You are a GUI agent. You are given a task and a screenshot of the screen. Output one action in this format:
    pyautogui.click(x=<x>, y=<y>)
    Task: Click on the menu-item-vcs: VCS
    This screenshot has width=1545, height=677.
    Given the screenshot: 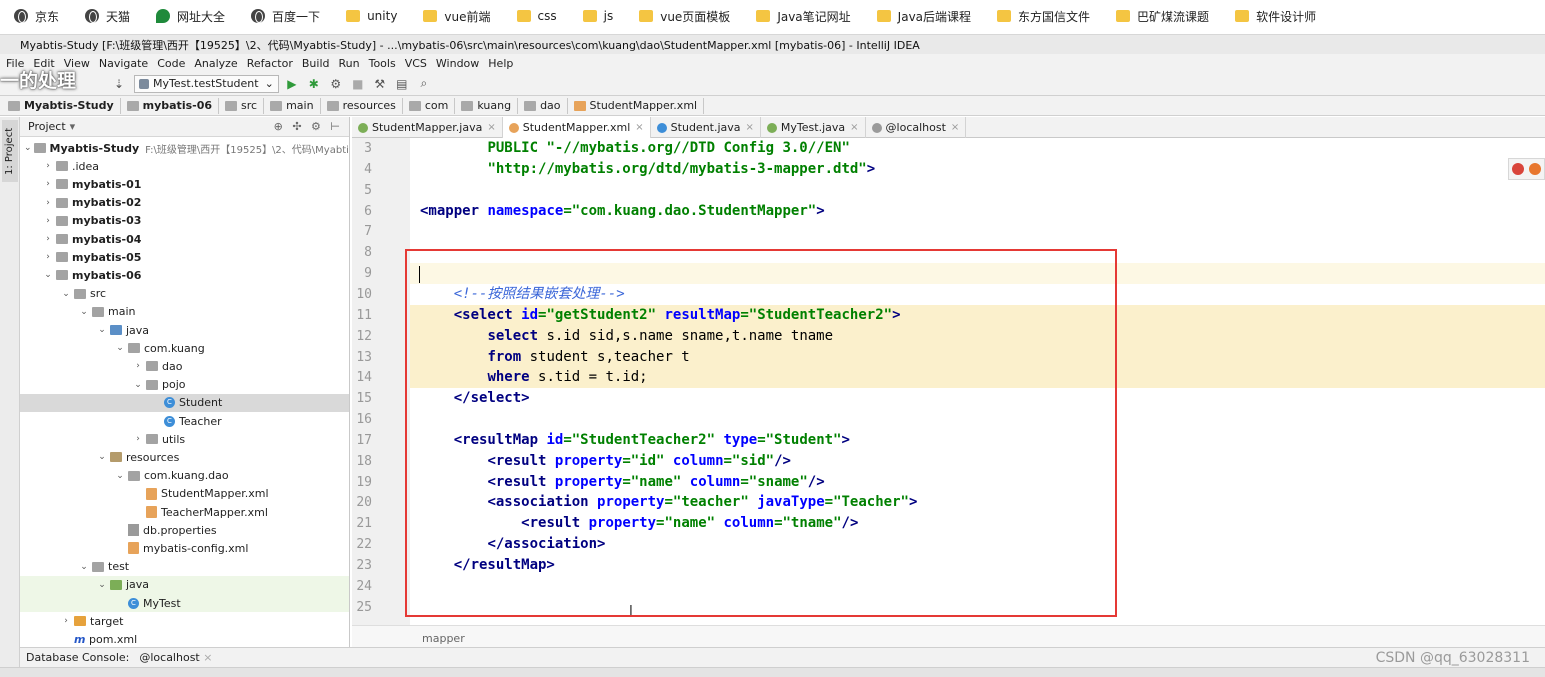 What is the action you would take?
    pyautogui.click(x=416, y=63)
    